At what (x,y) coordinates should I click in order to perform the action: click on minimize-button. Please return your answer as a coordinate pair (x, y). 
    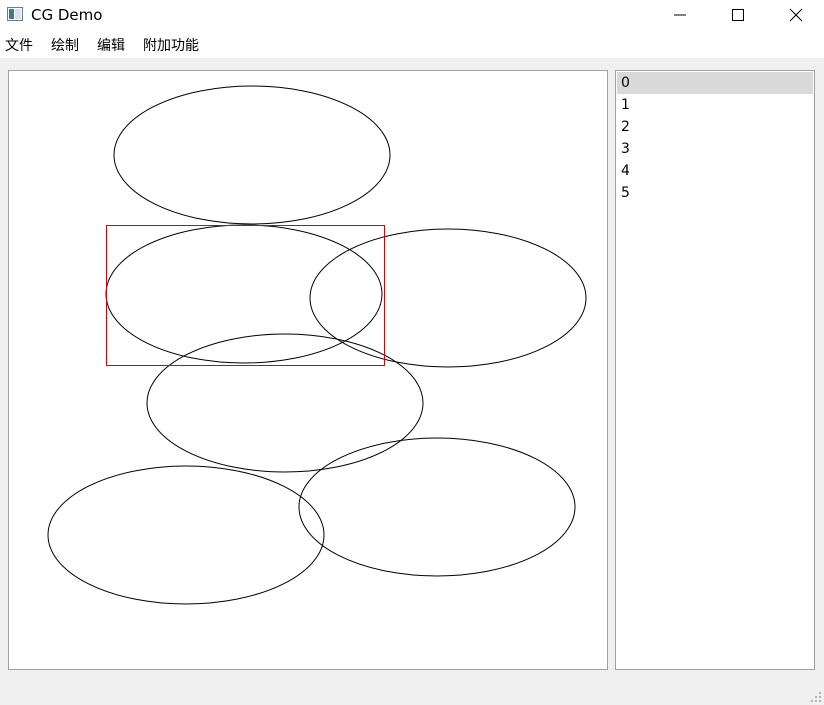
    Looking at the image, I should click on (680, 15).